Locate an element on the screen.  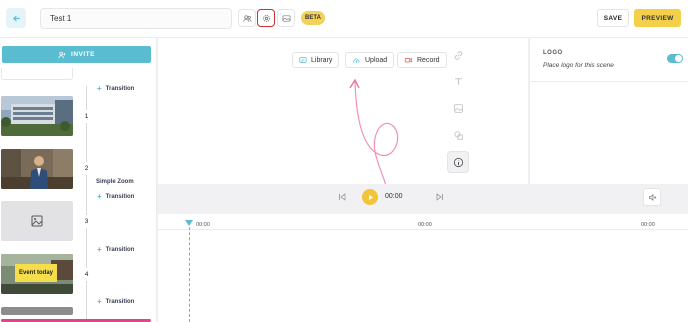
record-label: Record is located at coordinates (428, 60).